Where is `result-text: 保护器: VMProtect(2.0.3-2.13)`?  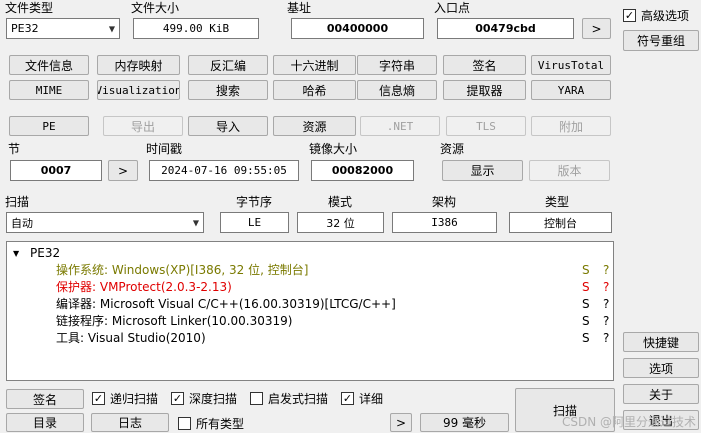 result-text: 保护器: VMProtect(2.0.3-2.13) is located at coordinates (144, 287).